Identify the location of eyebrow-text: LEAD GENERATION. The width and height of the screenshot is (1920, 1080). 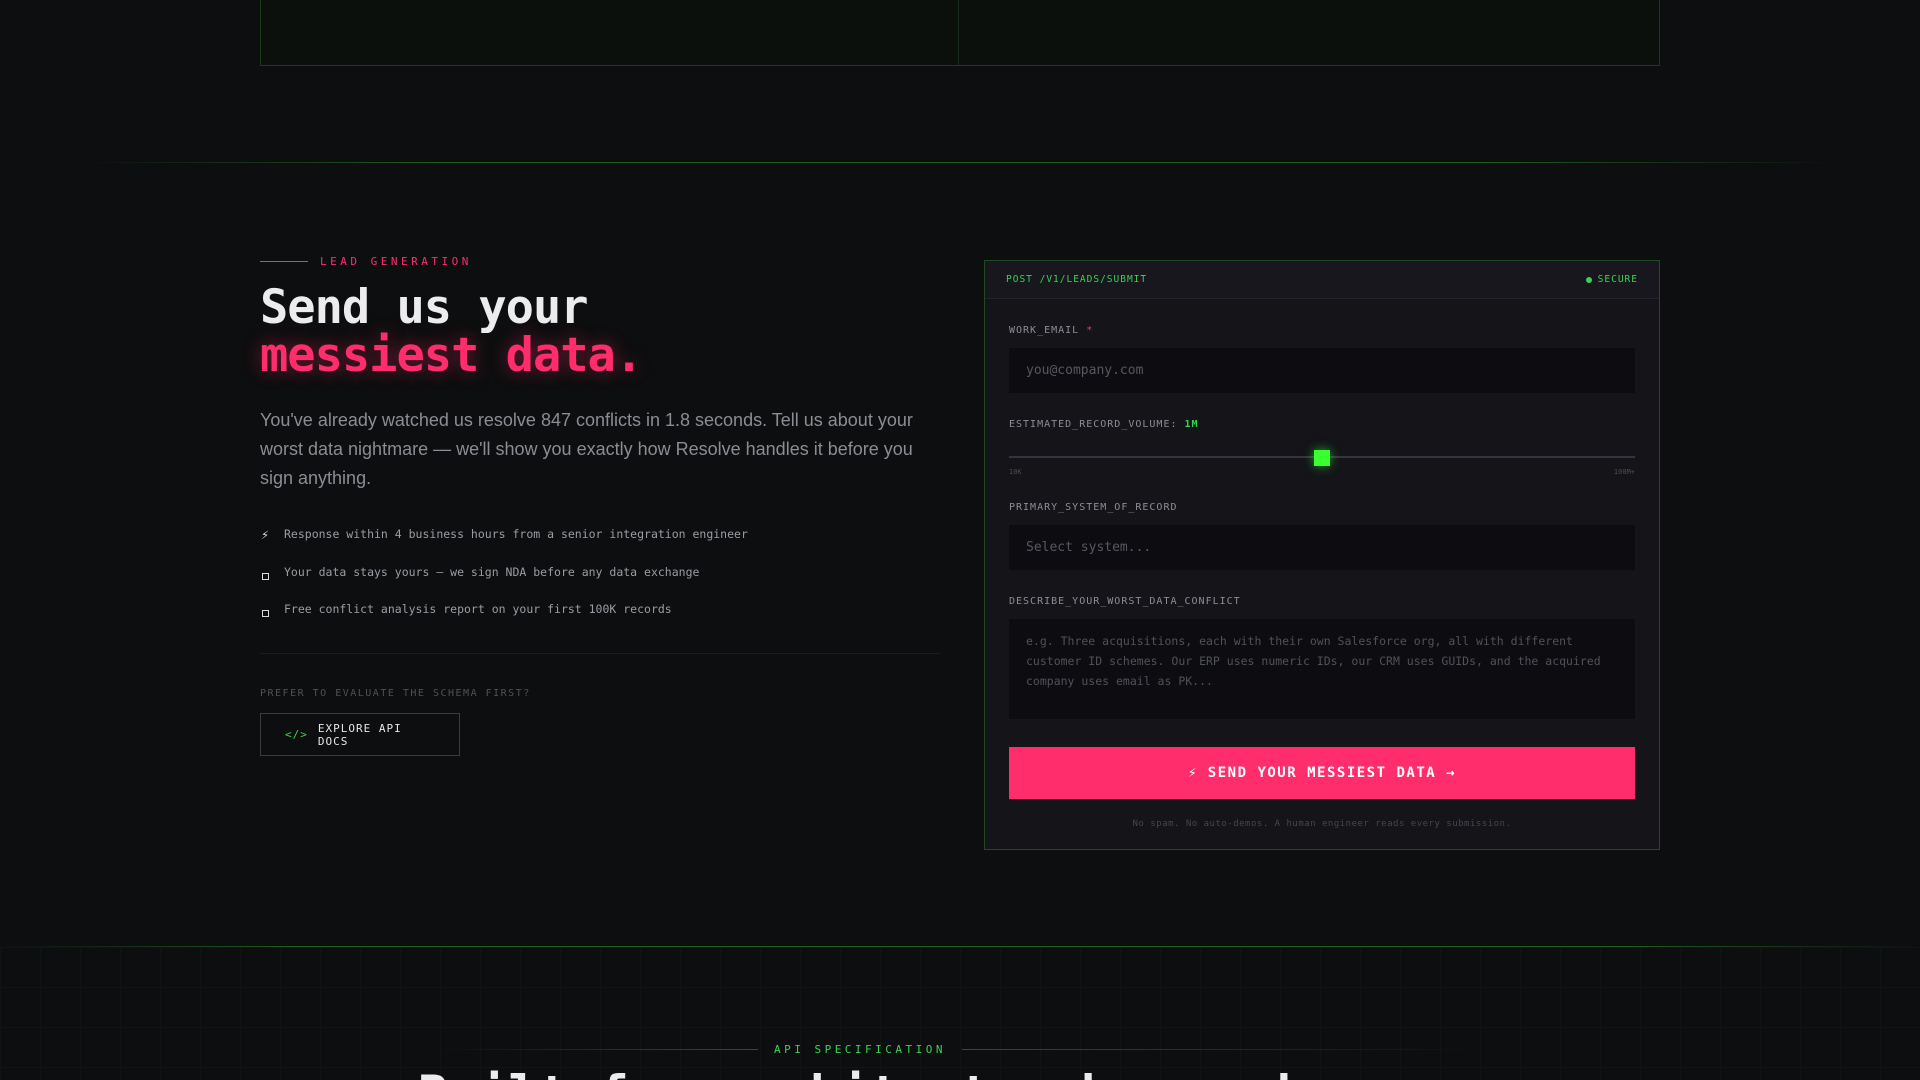
(396, 261).